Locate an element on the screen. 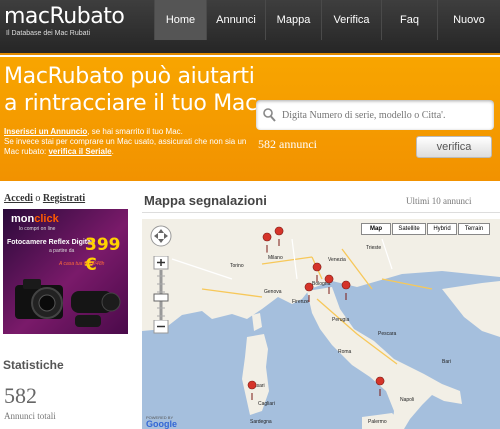 This screenshot has height=429, width=500. map-divider is located at coordinates (321, 212).